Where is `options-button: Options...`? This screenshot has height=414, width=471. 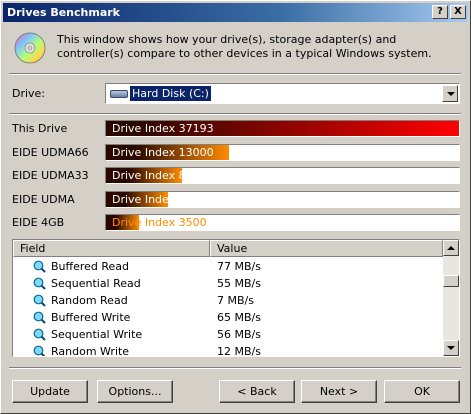 options-button: Options... is located at coordinates (135, 391).